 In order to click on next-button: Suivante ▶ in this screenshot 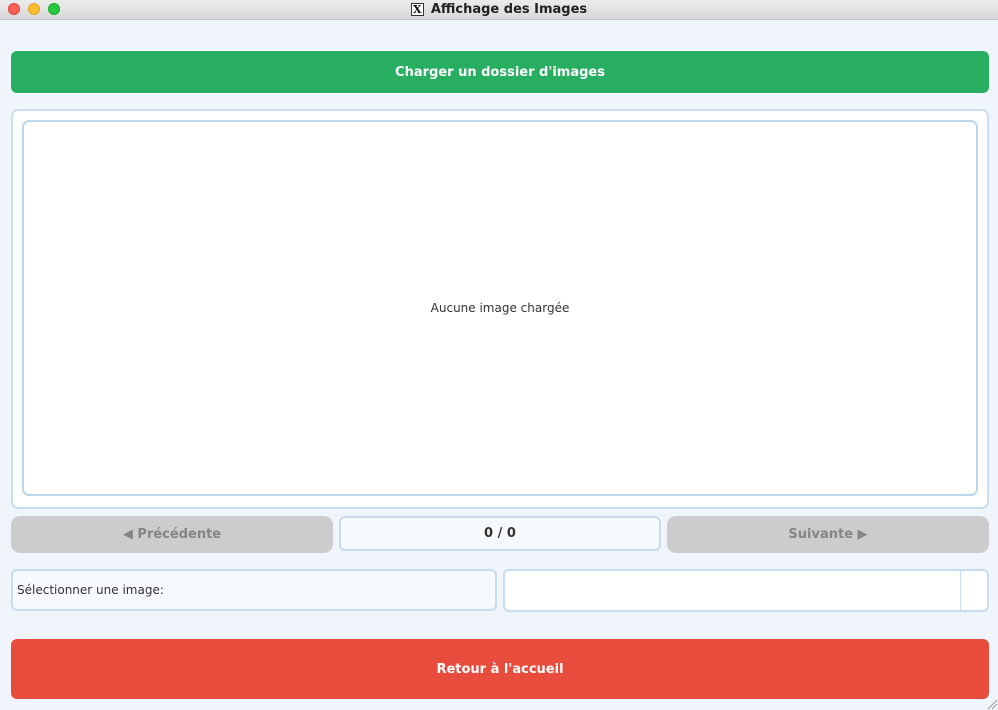, I will do `click(828, 534)`.